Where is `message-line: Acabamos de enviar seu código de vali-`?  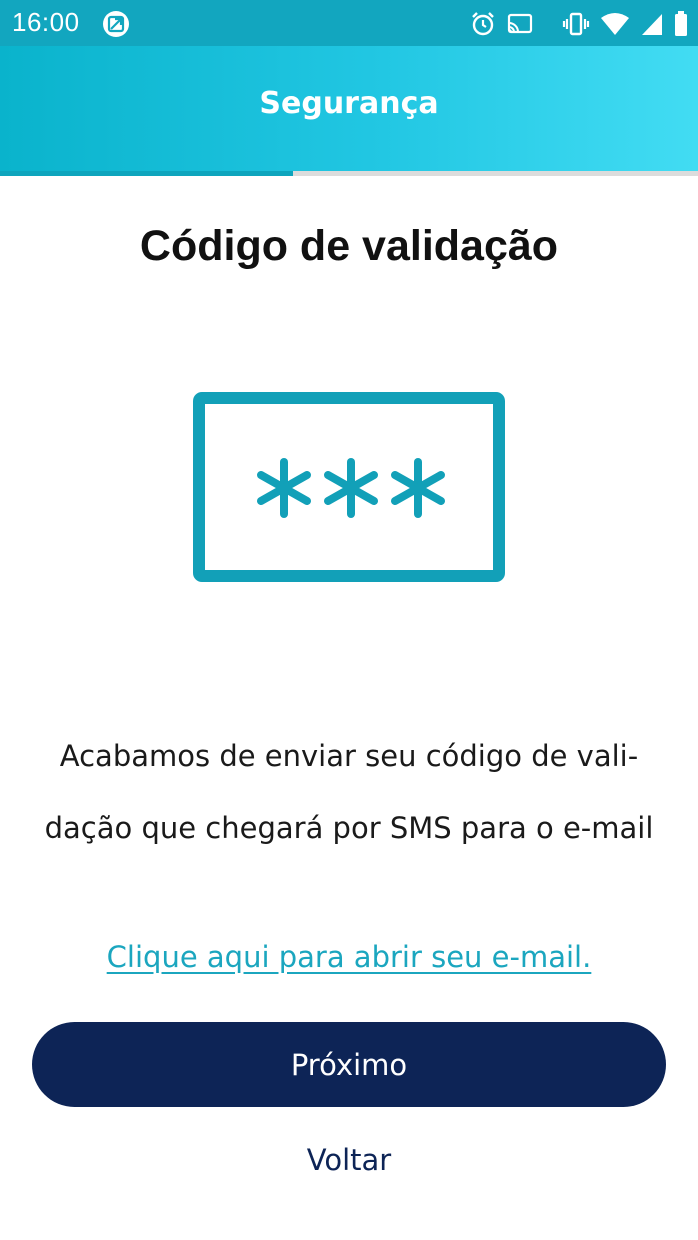
message-line: Acabamos de enviar seu código de vali- is located at coordinates (349, 756).